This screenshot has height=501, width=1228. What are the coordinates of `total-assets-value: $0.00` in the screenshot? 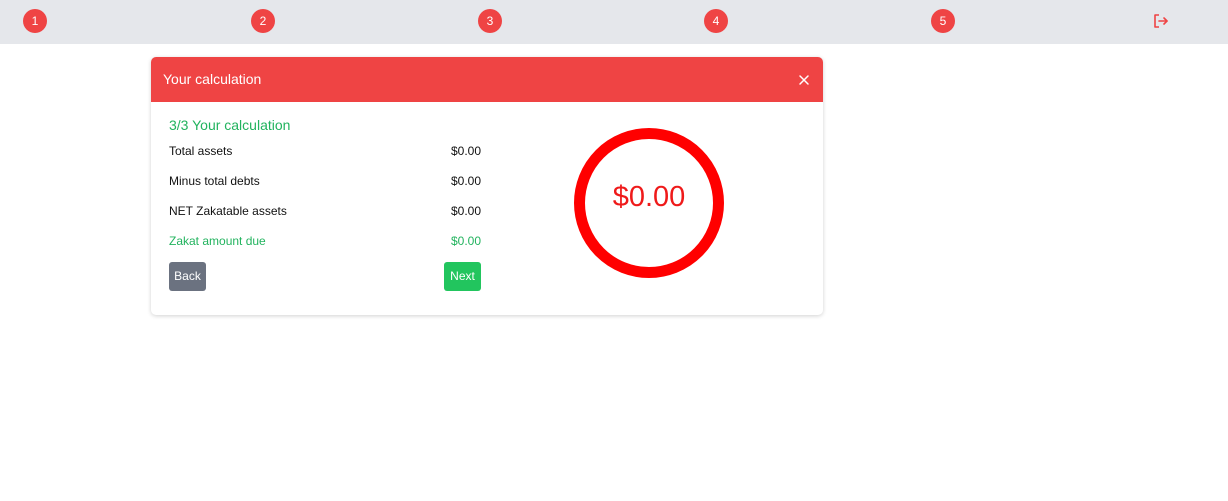 It's located at (465, 151).